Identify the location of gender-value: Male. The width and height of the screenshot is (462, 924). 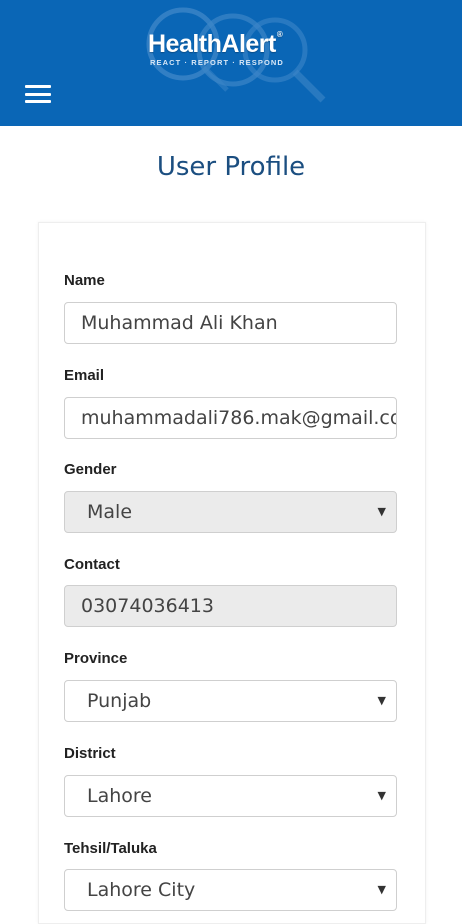
(110, 512).